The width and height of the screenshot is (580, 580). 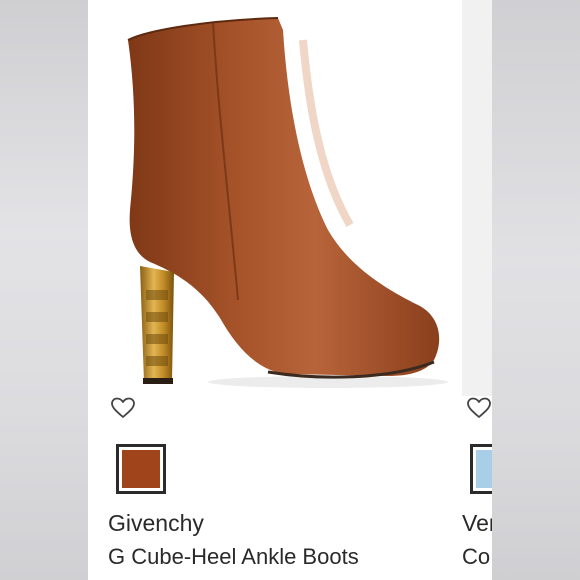 I want to click on color-swatch, so click(x=141, y=469).